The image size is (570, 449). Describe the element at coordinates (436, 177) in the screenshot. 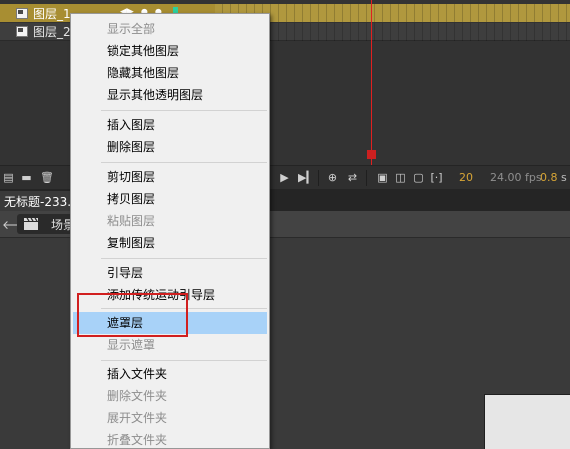

I see `modify-markers-icon: [·]` at that location.